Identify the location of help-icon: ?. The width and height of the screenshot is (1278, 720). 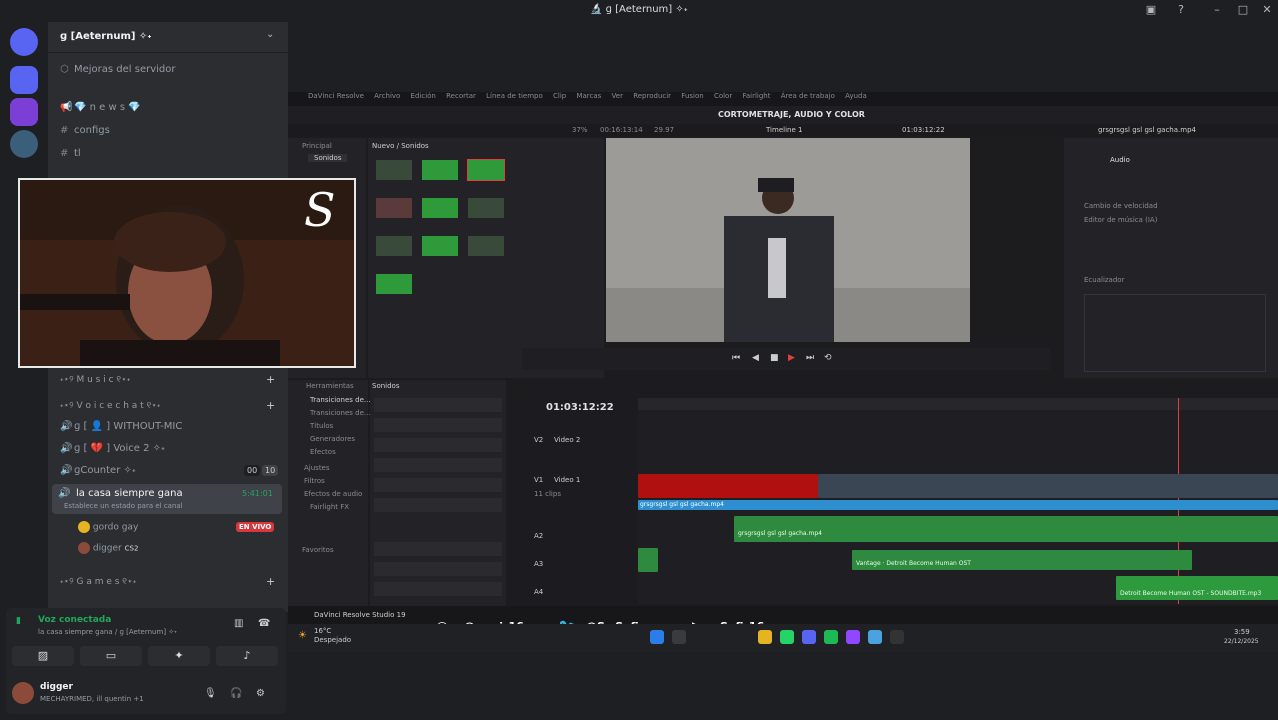
(1181, 10).